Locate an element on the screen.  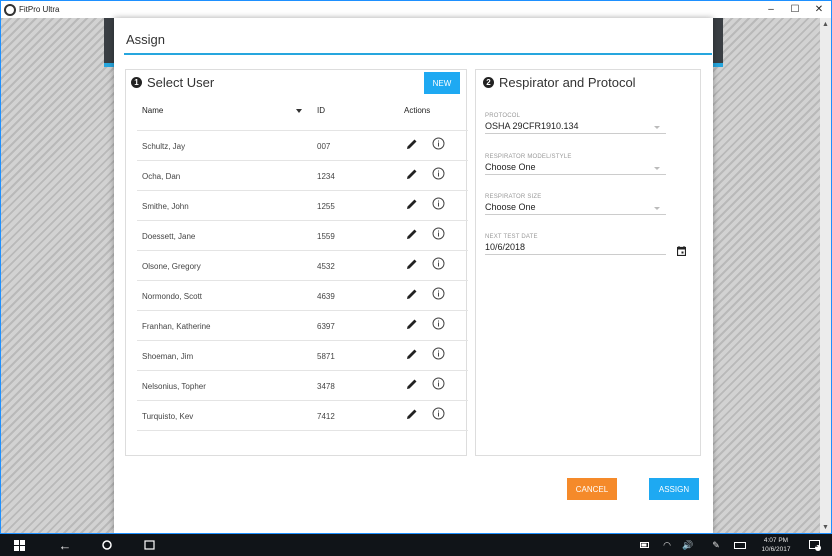
column-header-actions: Actions is located at coordinates (417, 110).